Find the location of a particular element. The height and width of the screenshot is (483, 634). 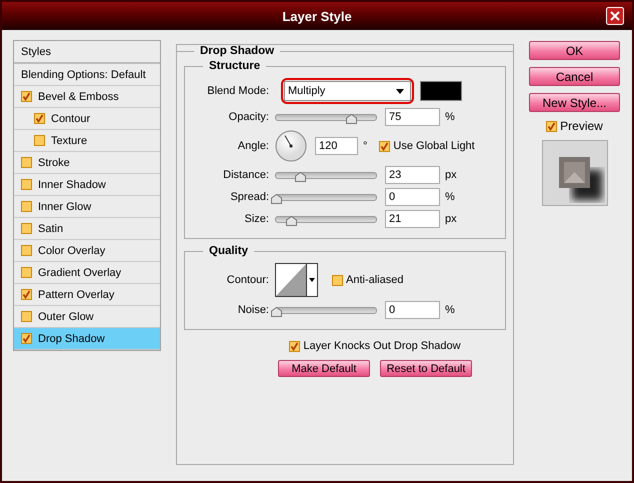

style-list-item: Satin is located at coordinates (87, 229).